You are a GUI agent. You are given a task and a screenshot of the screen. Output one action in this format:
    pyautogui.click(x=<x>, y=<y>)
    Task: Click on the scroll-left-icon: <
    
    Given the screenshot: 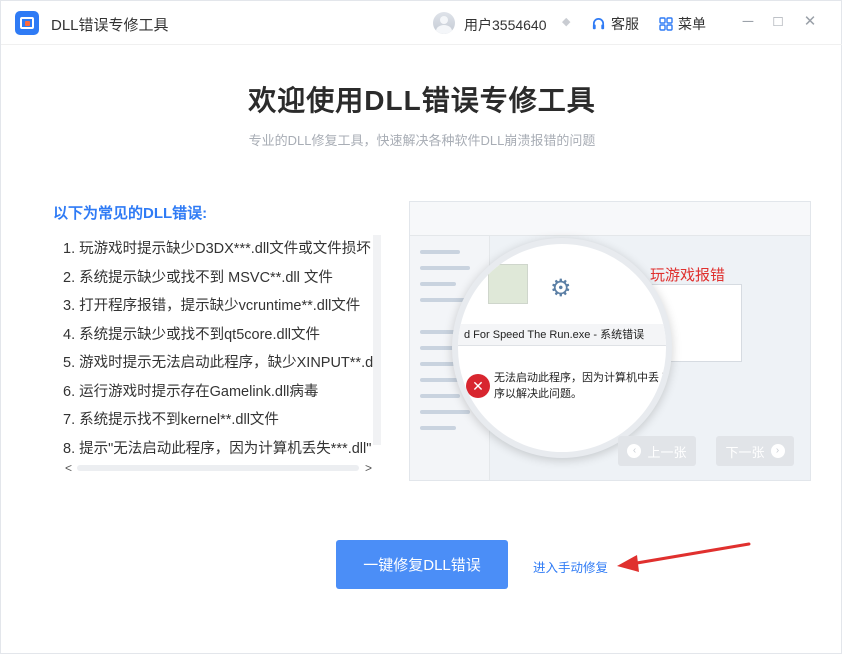 What is the action you would take?
    pyautogui.click(x=68, y=468)
    